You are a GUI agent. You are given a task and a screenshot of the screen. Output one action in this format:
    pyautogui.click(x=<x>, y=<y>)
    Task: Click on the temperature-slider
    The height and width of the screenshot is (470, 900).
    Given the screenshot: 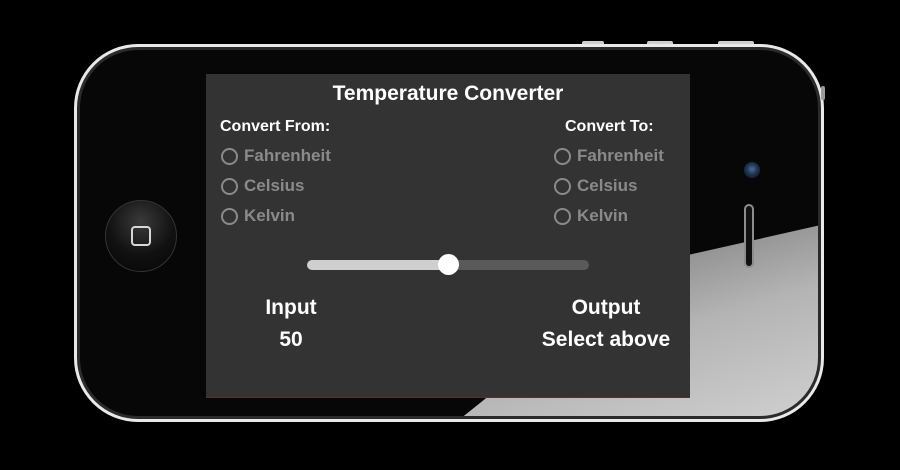 What is the action you would take?
    pyautogui.click(x=448, y=264)
    